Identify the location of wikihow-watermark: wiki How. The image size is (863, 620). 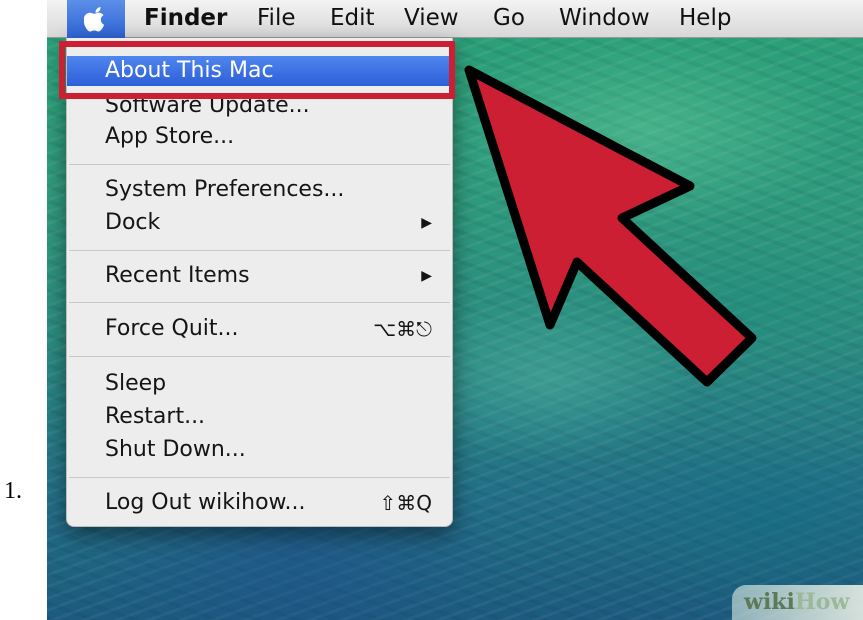
(797, 602).